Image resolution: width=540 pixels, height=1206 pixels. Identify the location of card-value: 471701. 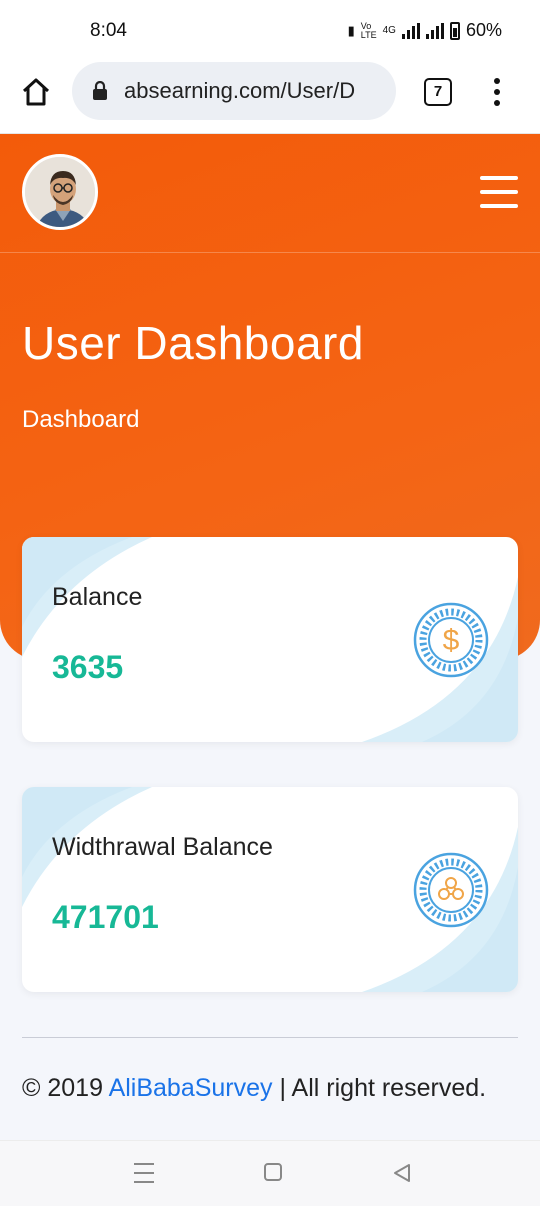
(105, 917).